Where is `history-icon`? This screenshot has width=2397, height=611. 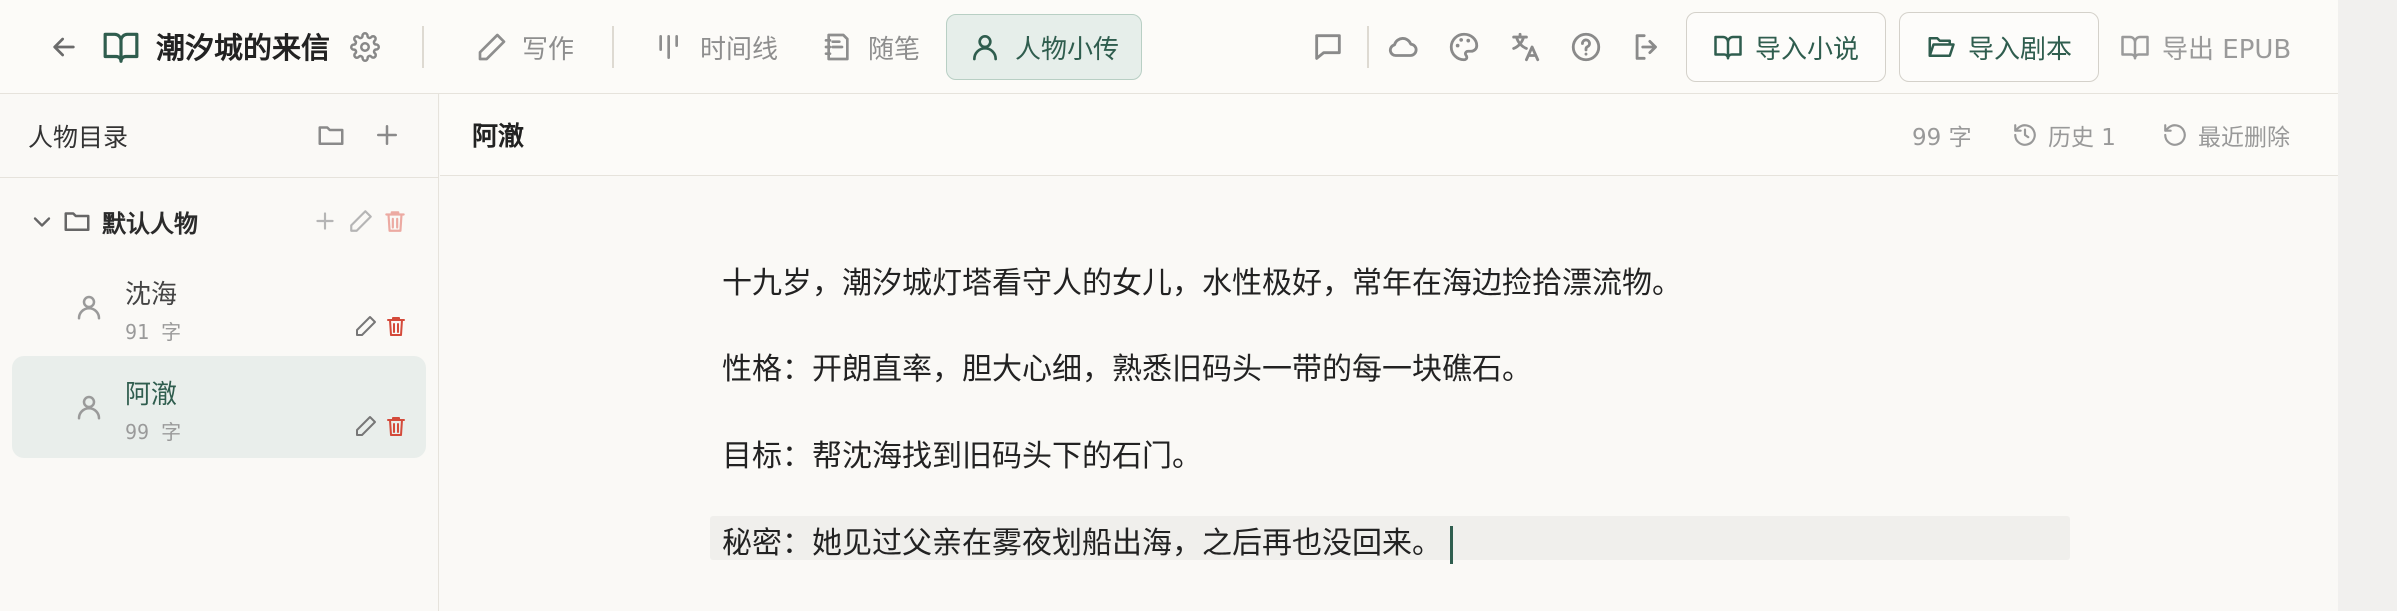
history-icon is located at coordinates (2025, 135).